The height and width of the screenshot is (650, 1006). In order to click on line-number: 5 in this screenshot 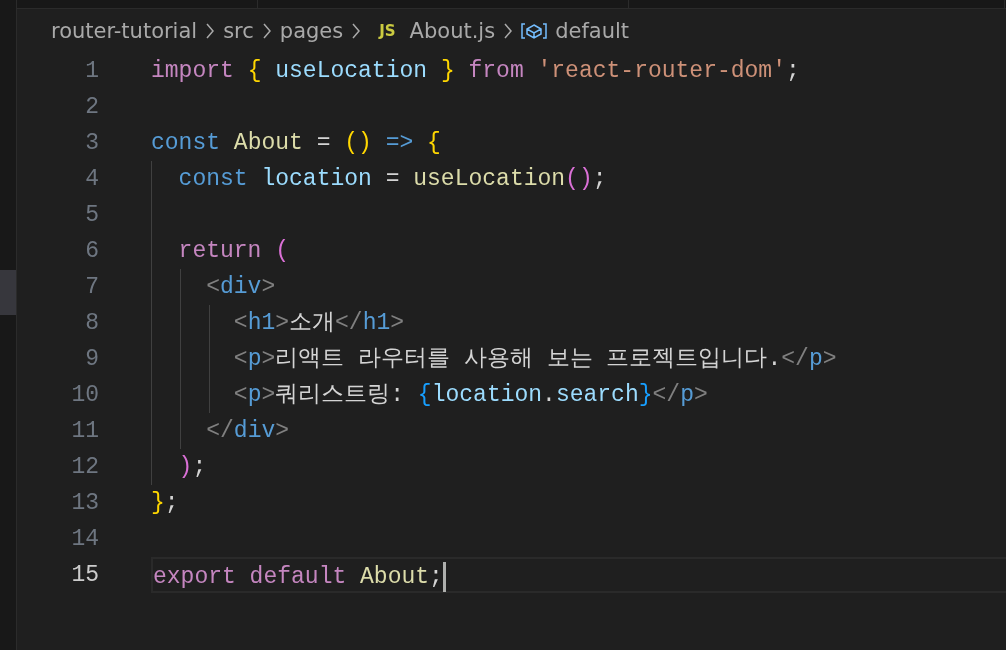, I will do `click(91, 215)`.